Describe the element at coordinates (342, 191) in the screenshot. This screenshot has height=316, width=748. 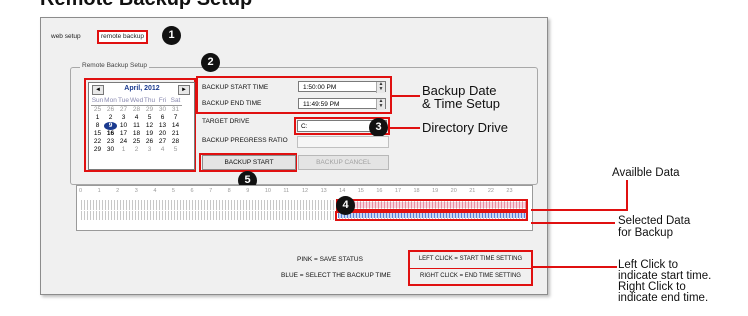
I see `timeline-hour-label: 14` at that location.